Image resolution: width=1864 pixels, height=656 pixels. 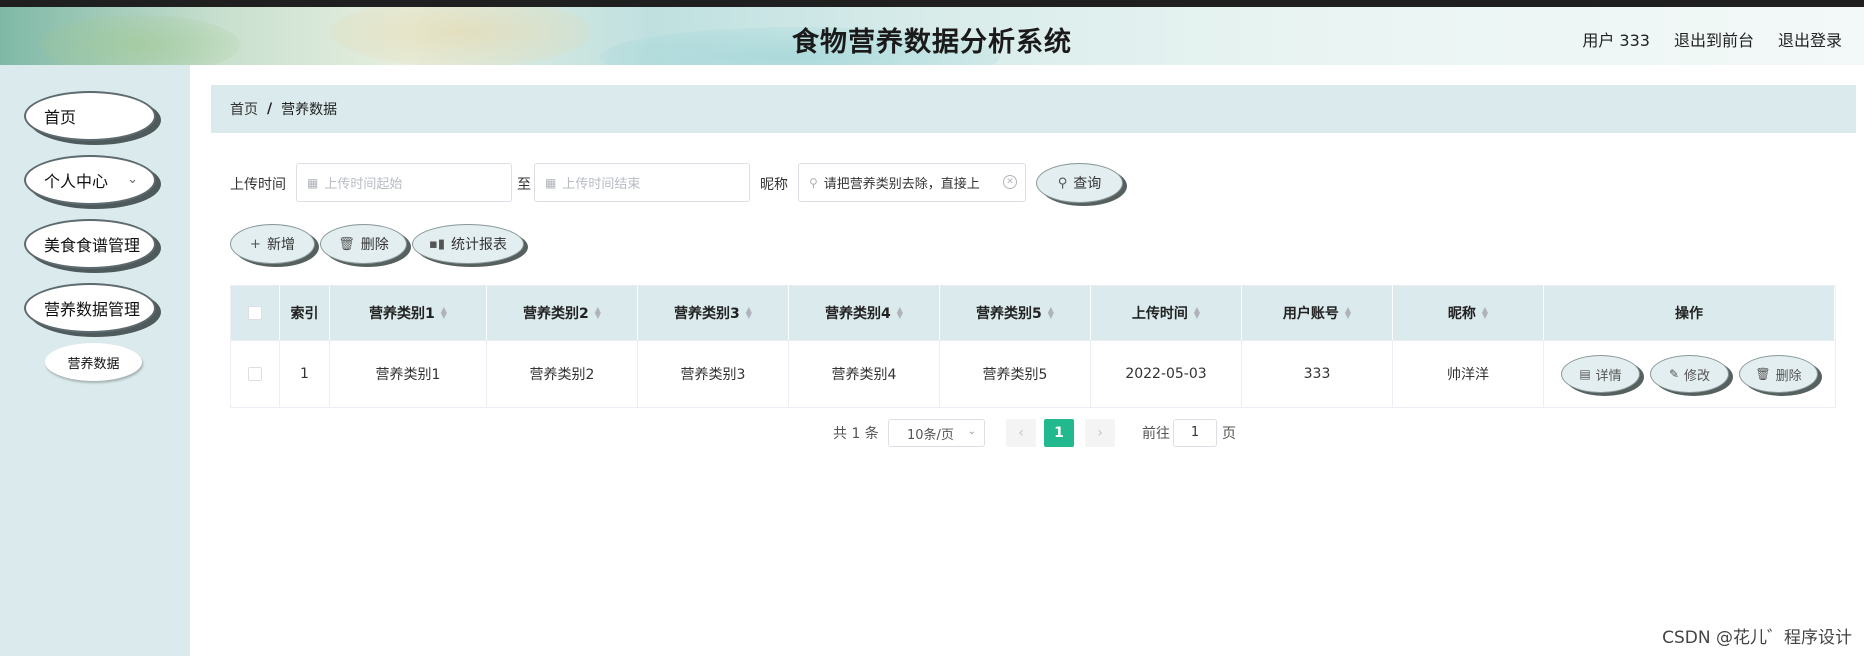 I want to click on column-header: 营养类别1 ▲ ▼, so click(x=408, y=313).